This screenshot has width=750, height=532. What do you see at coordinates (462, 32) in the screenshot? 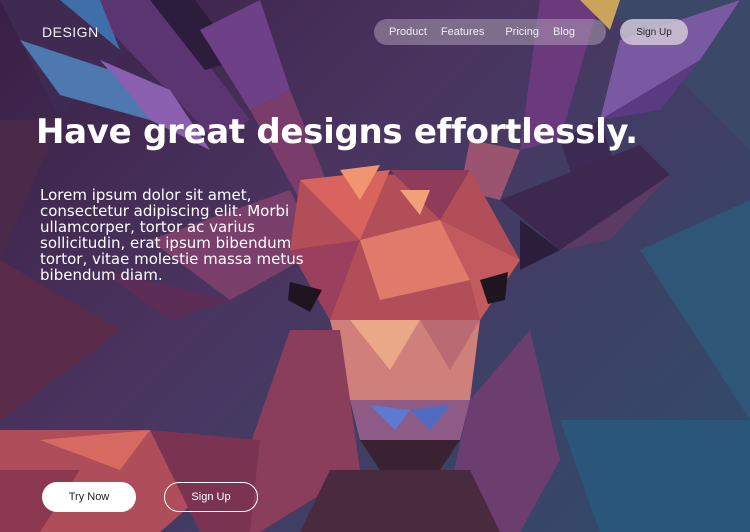
I see `nav-item-features: Features` at bounding box center [462, 32].